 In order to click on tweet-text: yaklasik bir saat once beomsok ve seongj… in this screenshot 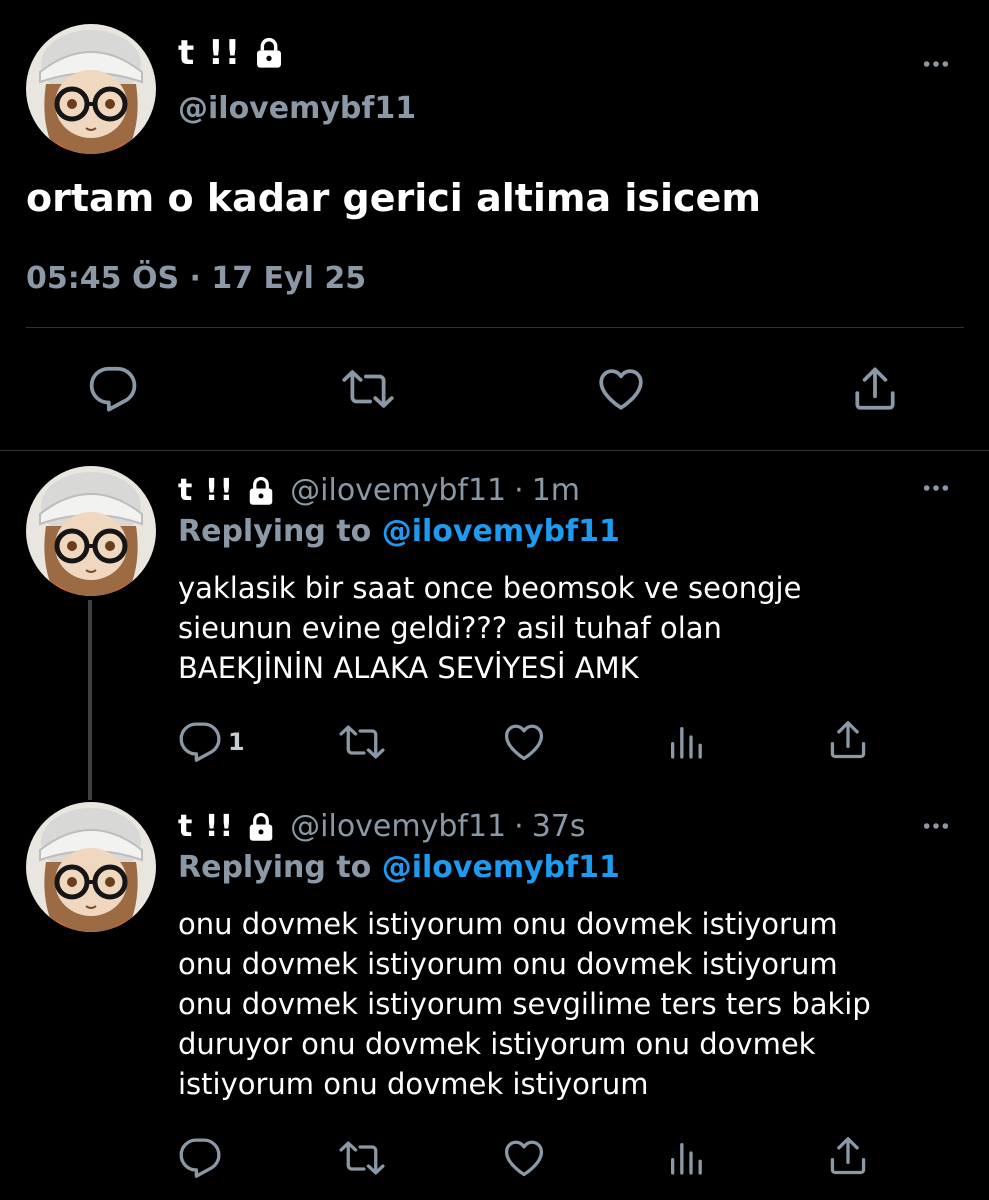, I will do `click(490, 628)`.